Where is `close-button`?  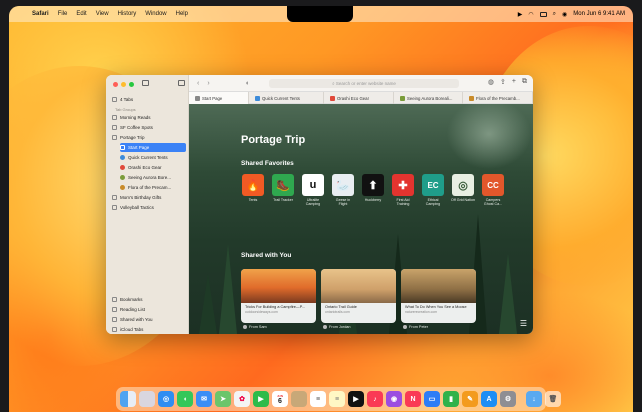
close-button is located at coordinates (115, 84).